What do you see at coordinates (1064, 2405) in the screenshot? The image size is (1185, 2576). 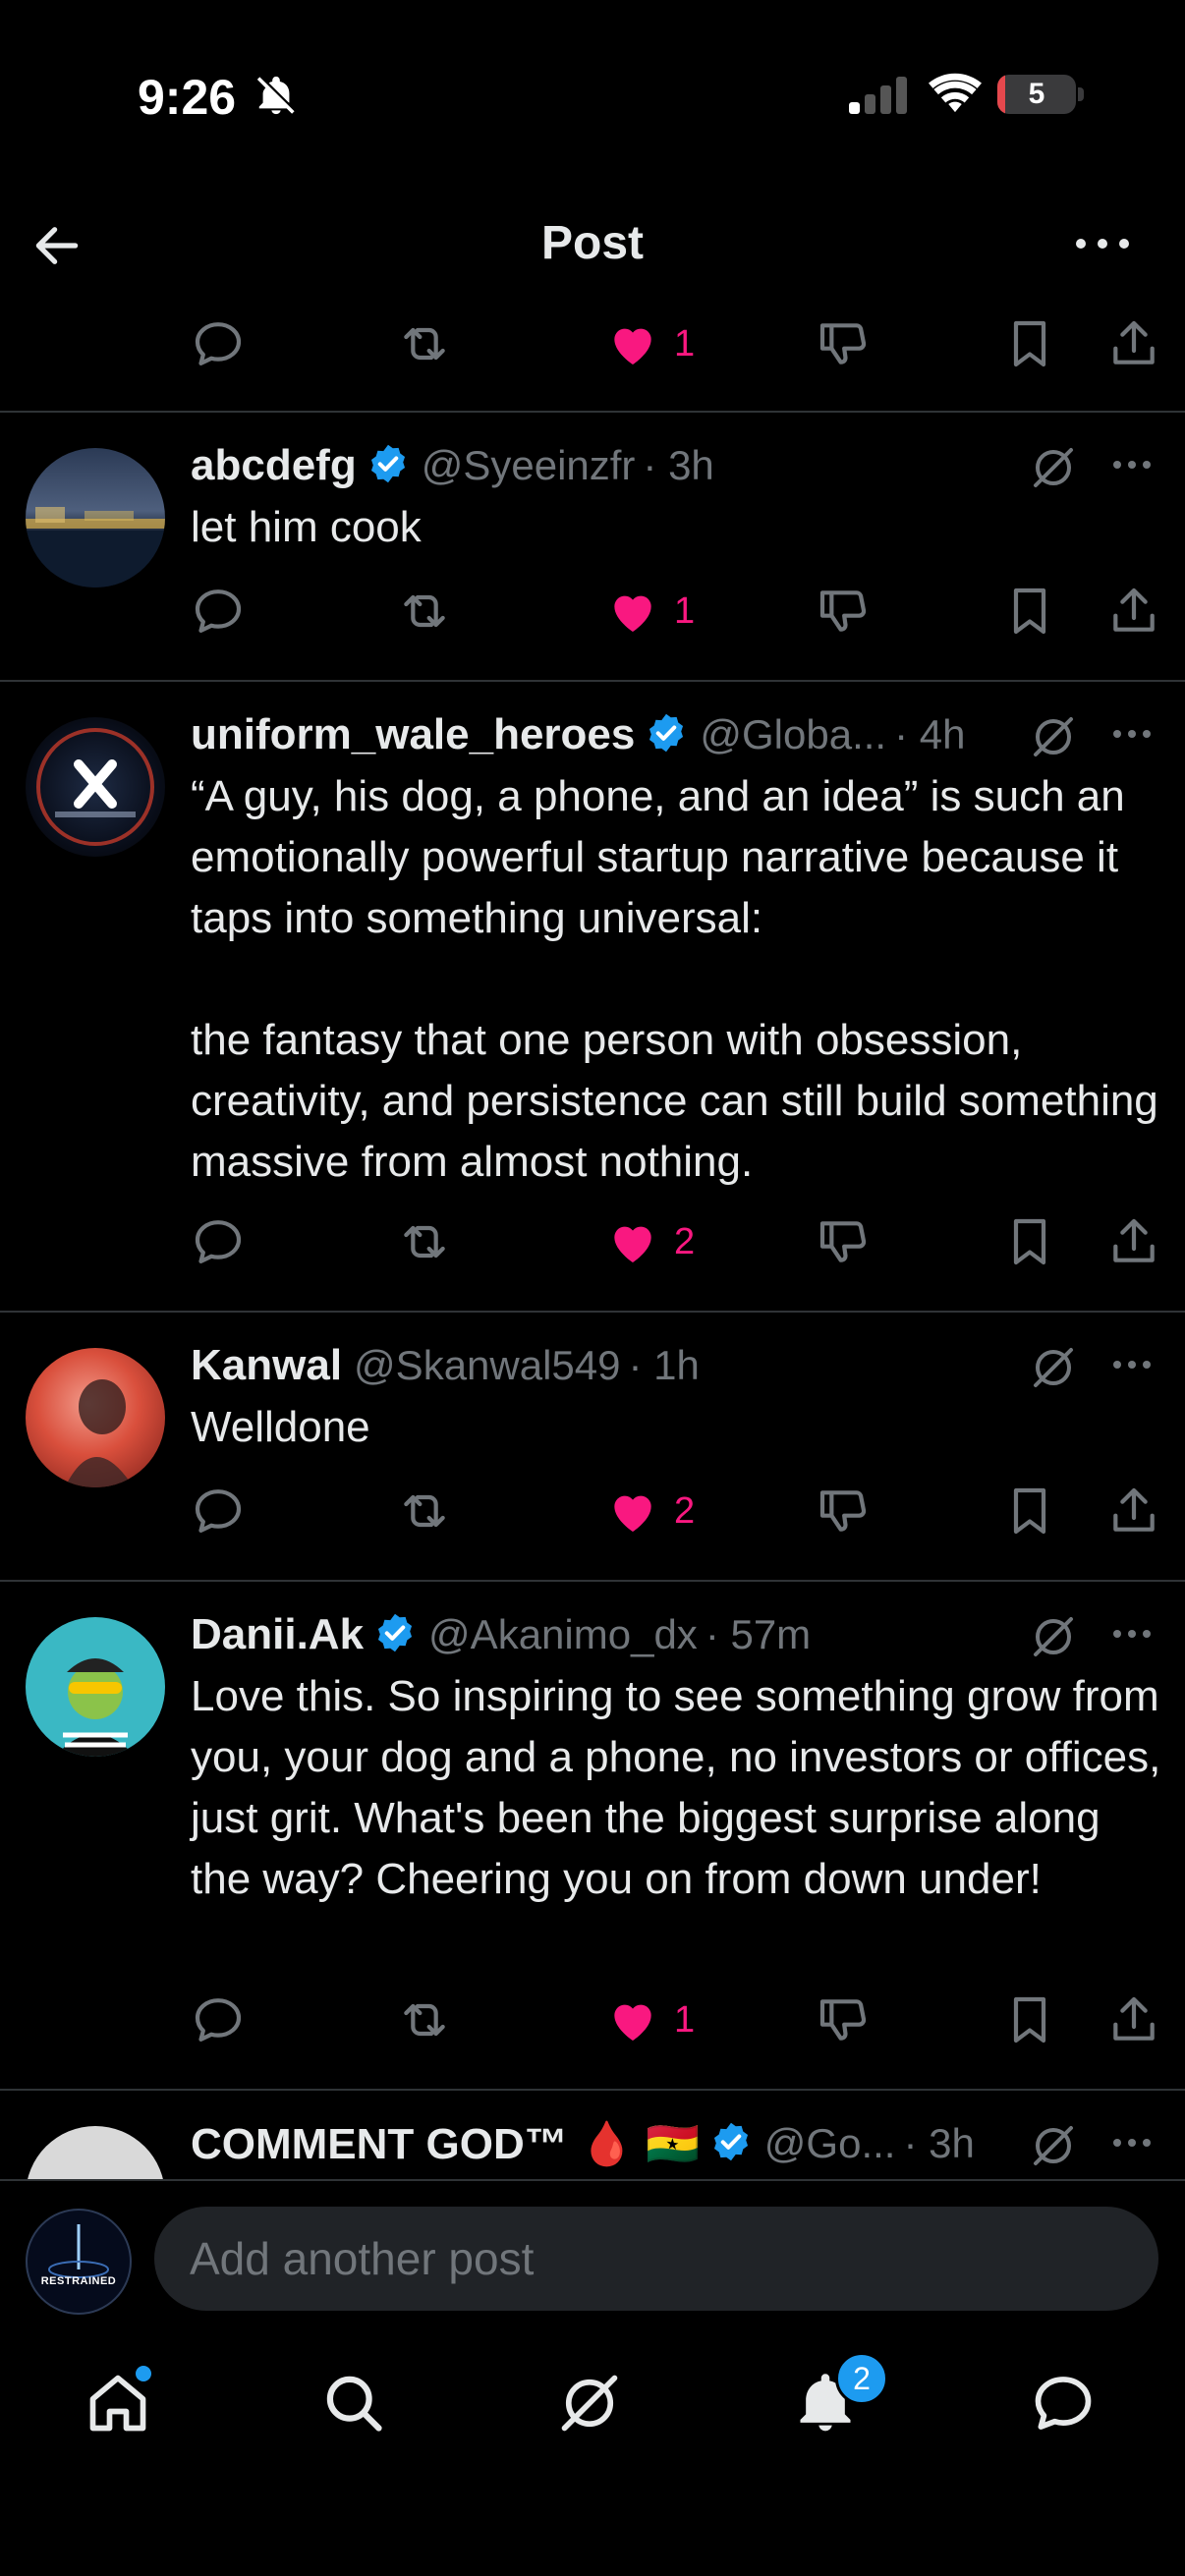 I see `messages-icon` at bounding box center [1064, 2405].